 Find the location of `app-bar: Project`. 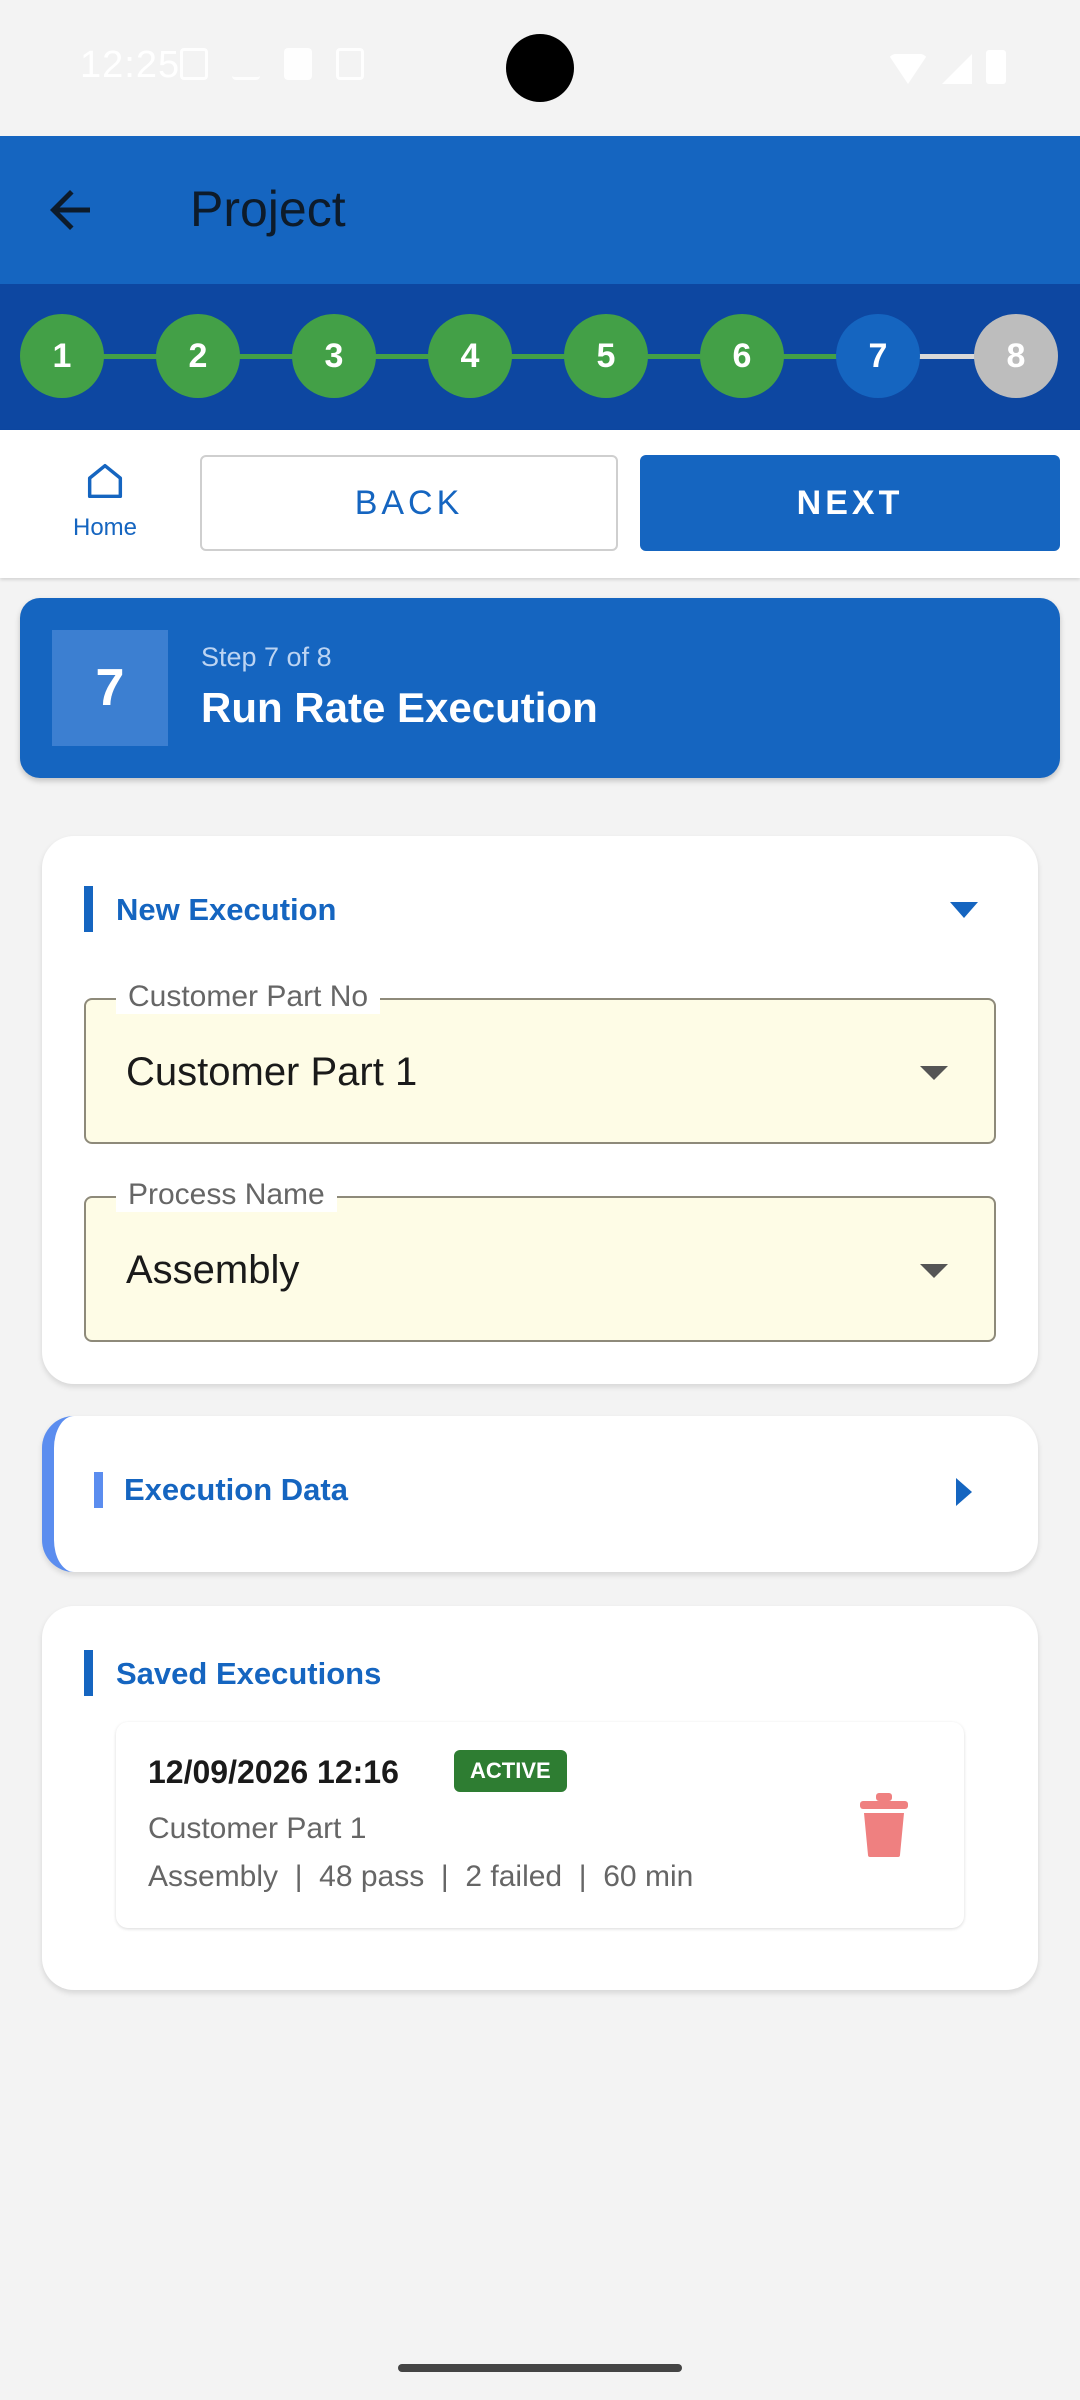

app-bar: Project is located at coordinates (540, 210).